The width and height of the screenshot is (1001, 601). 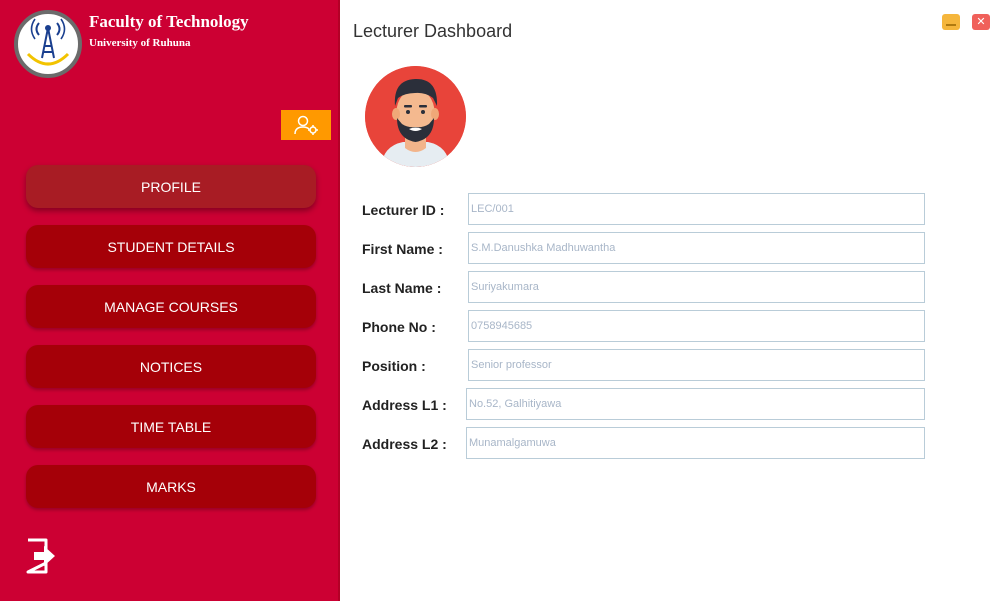 What do you see at coordinates (433, 31) in the screenshot?
I see `page-title: Lecturer Dashboard` at bounding box center [433, 31].